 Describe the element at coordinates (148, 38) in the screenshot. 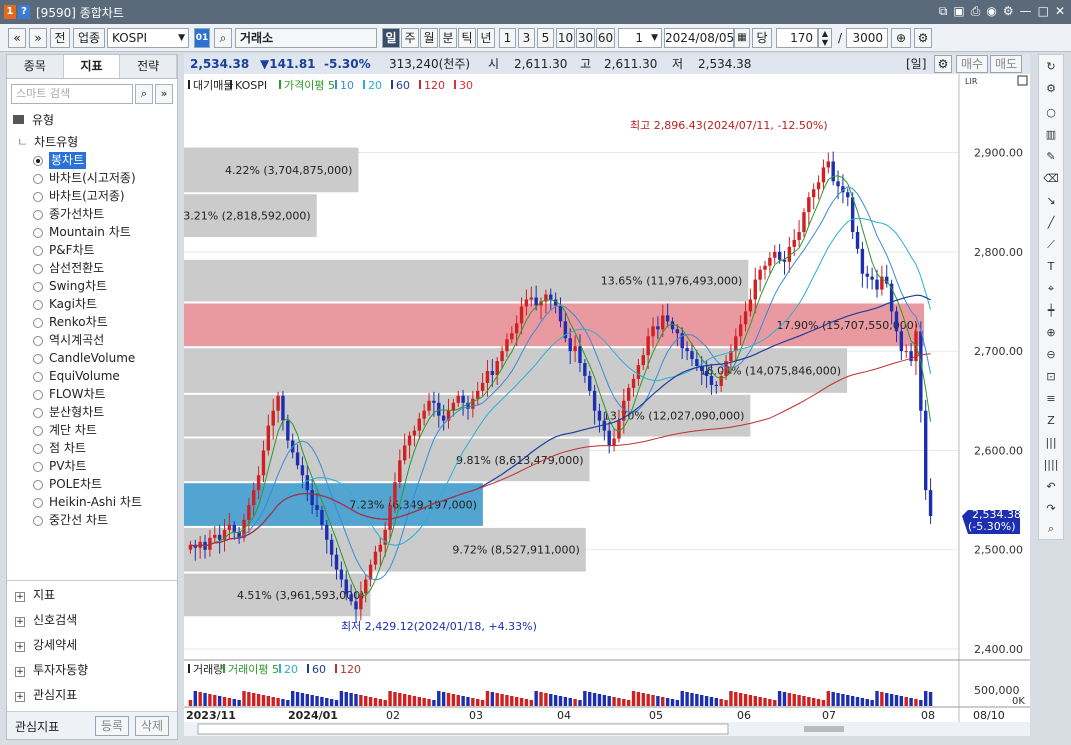

I see `code-select: KOSPI ▼` at that location.